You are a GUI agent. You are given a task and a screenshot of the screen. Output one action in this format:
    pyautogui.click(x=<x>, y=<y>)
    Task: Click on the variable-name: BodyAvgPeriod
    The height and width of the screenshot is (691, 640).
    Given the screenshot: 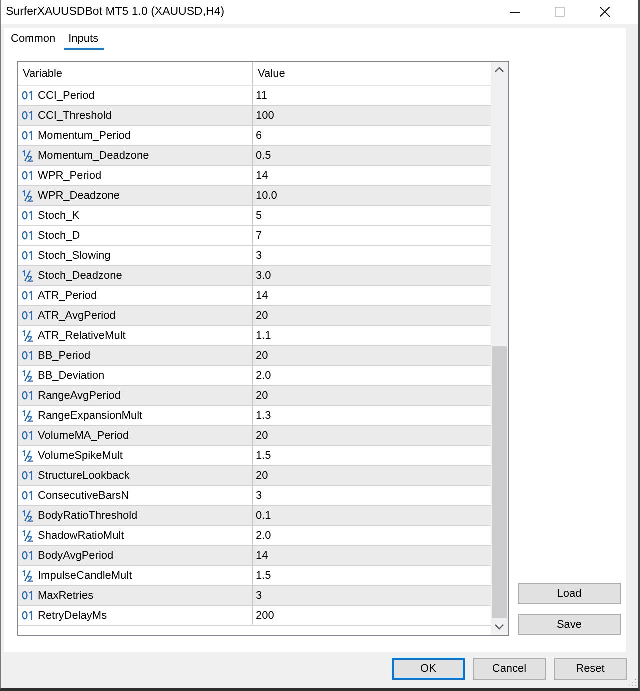 What is the action you would take?
    pyautogui.click(x=76, y=556)
    